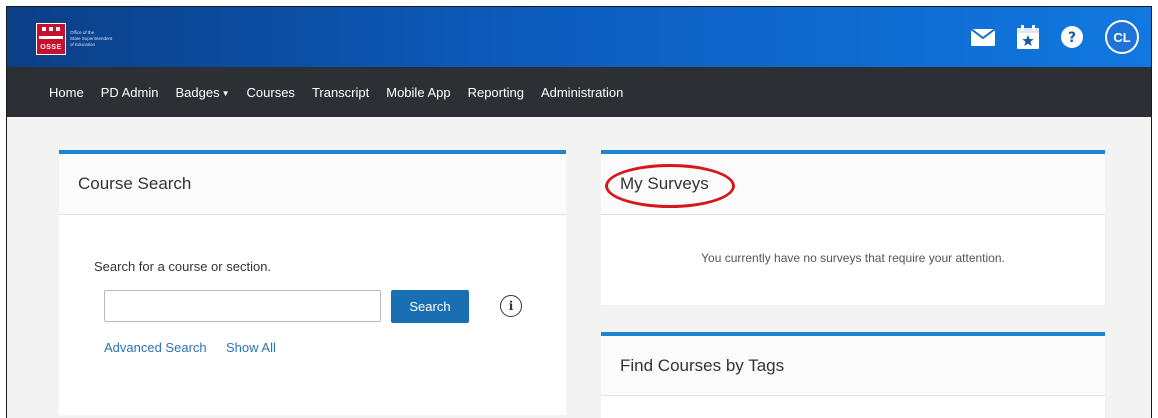  Describe the element at coordinates (225, 93) in the screenshot. I see `caret-down-icon: ▼` at that location.